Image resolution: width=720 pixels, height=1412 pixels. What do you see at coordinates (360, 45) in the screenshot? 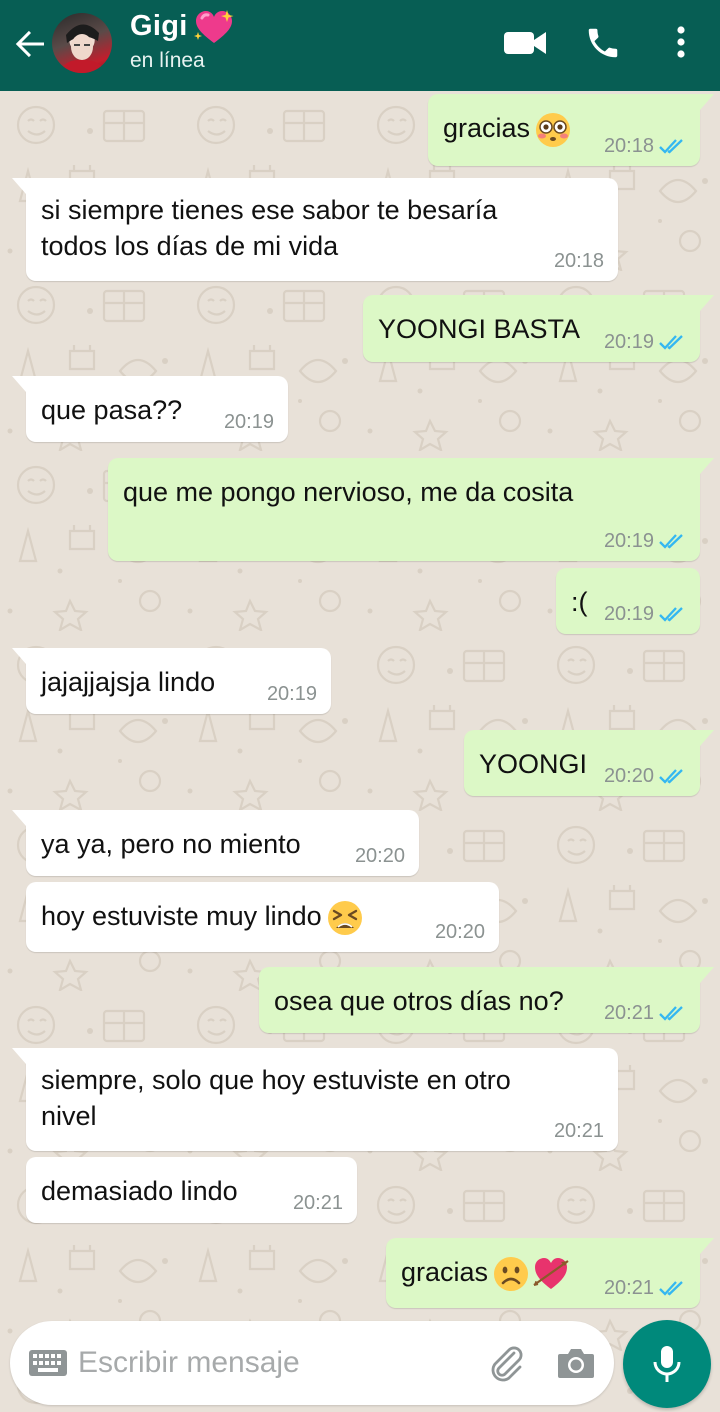
I see `chat-header: Gigi en línea` at bounding box center [360, 45].